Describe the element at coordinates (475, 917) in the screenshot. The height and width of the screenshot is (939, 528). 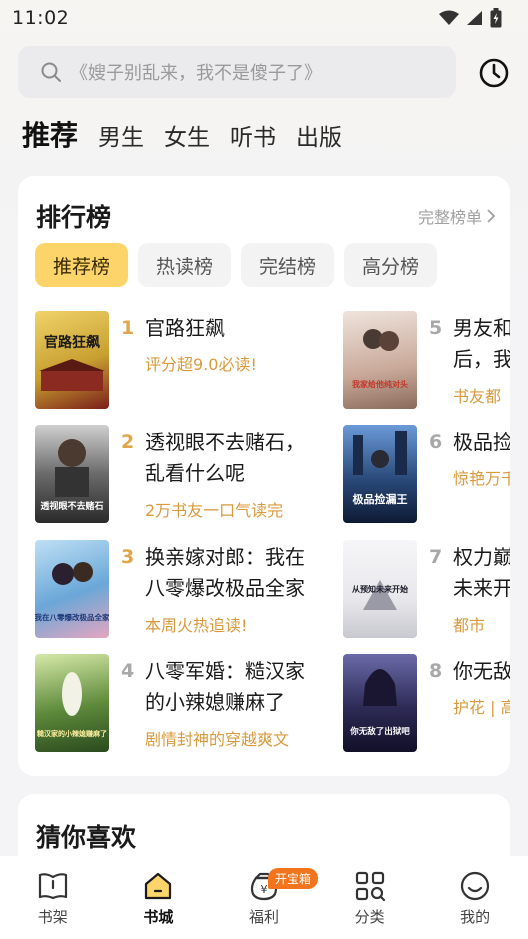
I see `nav-label: 我的` at that location.